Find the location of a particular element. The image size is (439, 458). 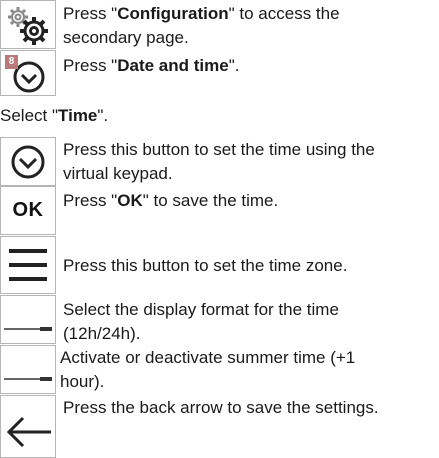

keypad-icon-box is located at coordinates (28, 161).